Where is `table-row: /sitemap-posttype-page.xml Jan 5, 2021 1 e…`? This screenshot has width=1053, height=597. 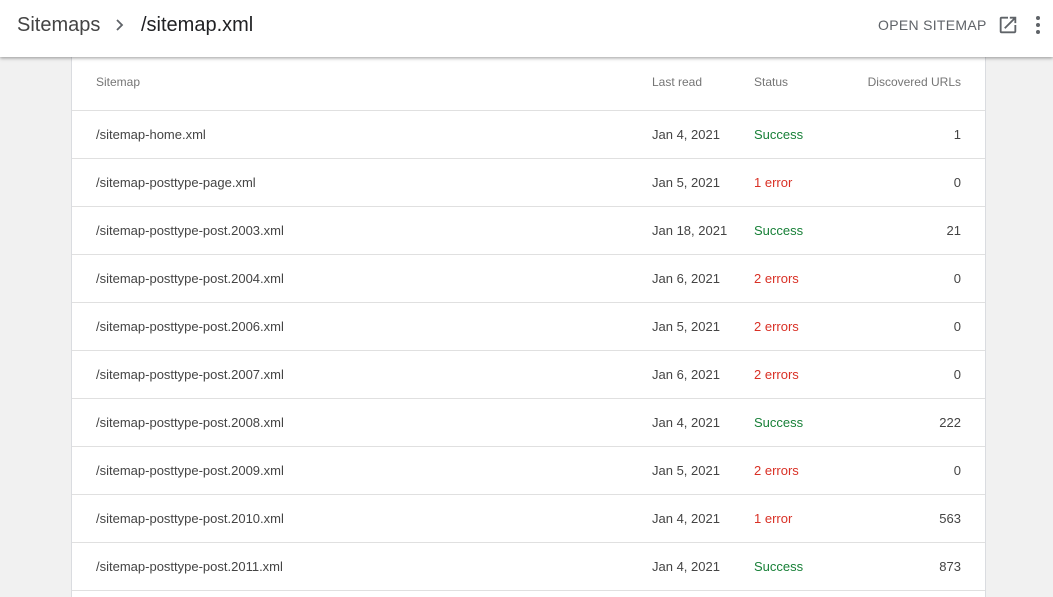
table-row: /sitemap-posttype-page.xml Jan 5, 2021 1 e… is located at coordinates (528, 183).